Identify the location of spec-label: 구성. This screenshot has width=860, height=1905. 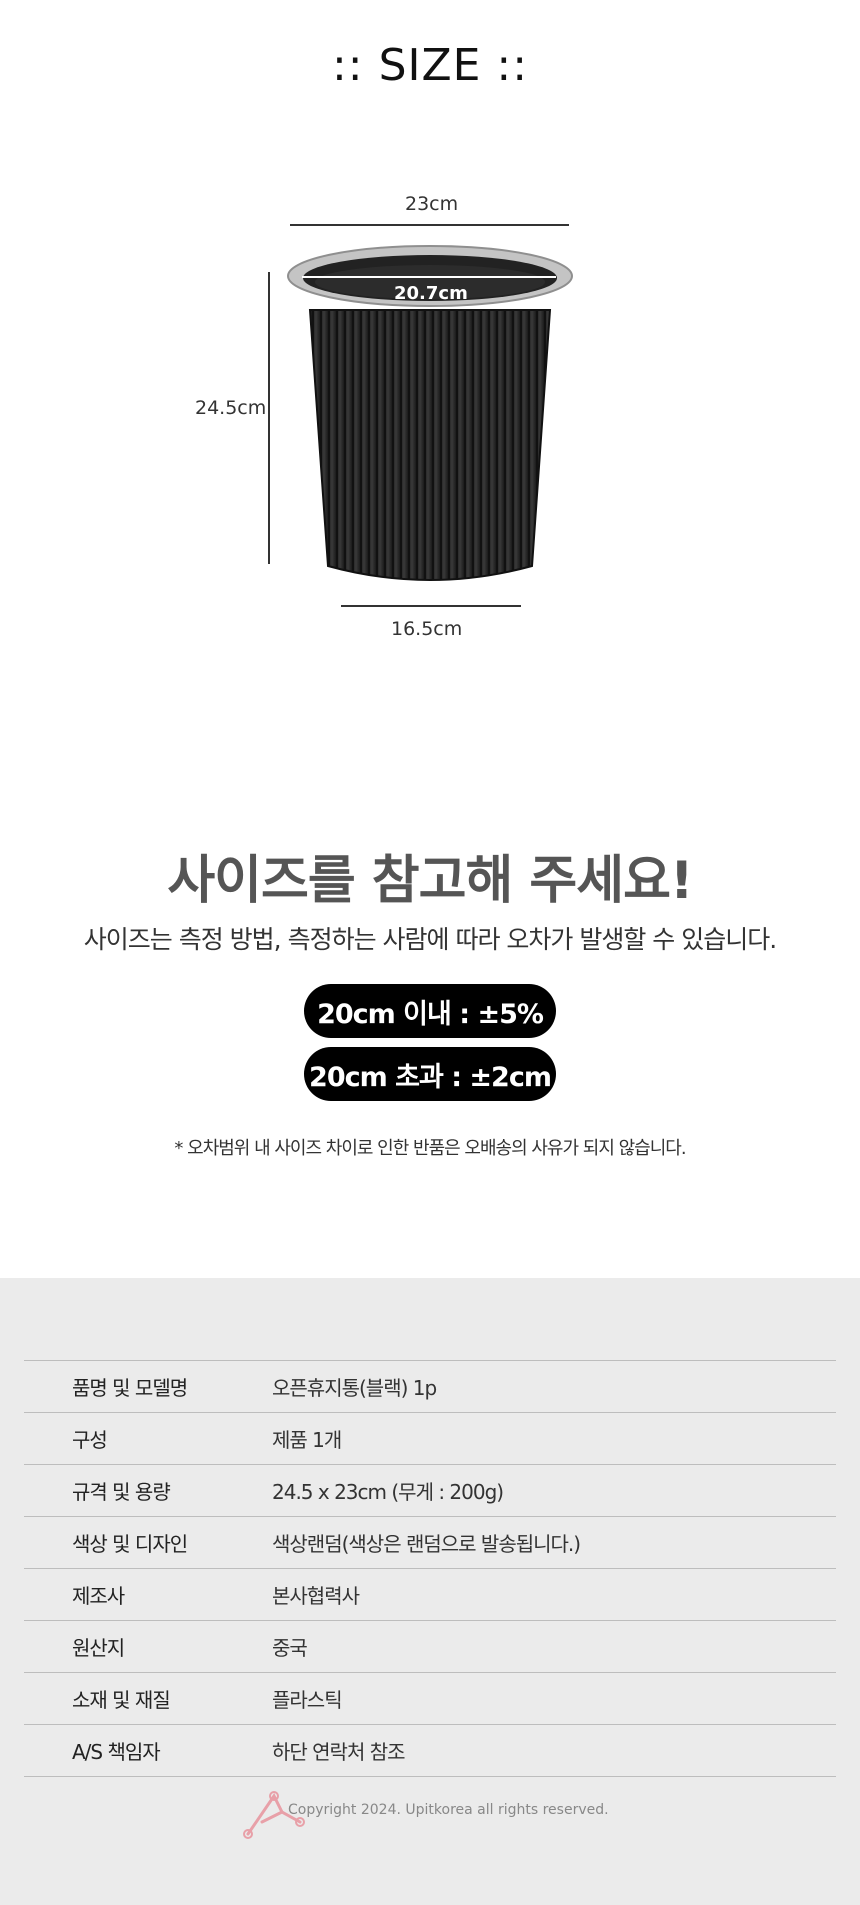
(90, 1440).